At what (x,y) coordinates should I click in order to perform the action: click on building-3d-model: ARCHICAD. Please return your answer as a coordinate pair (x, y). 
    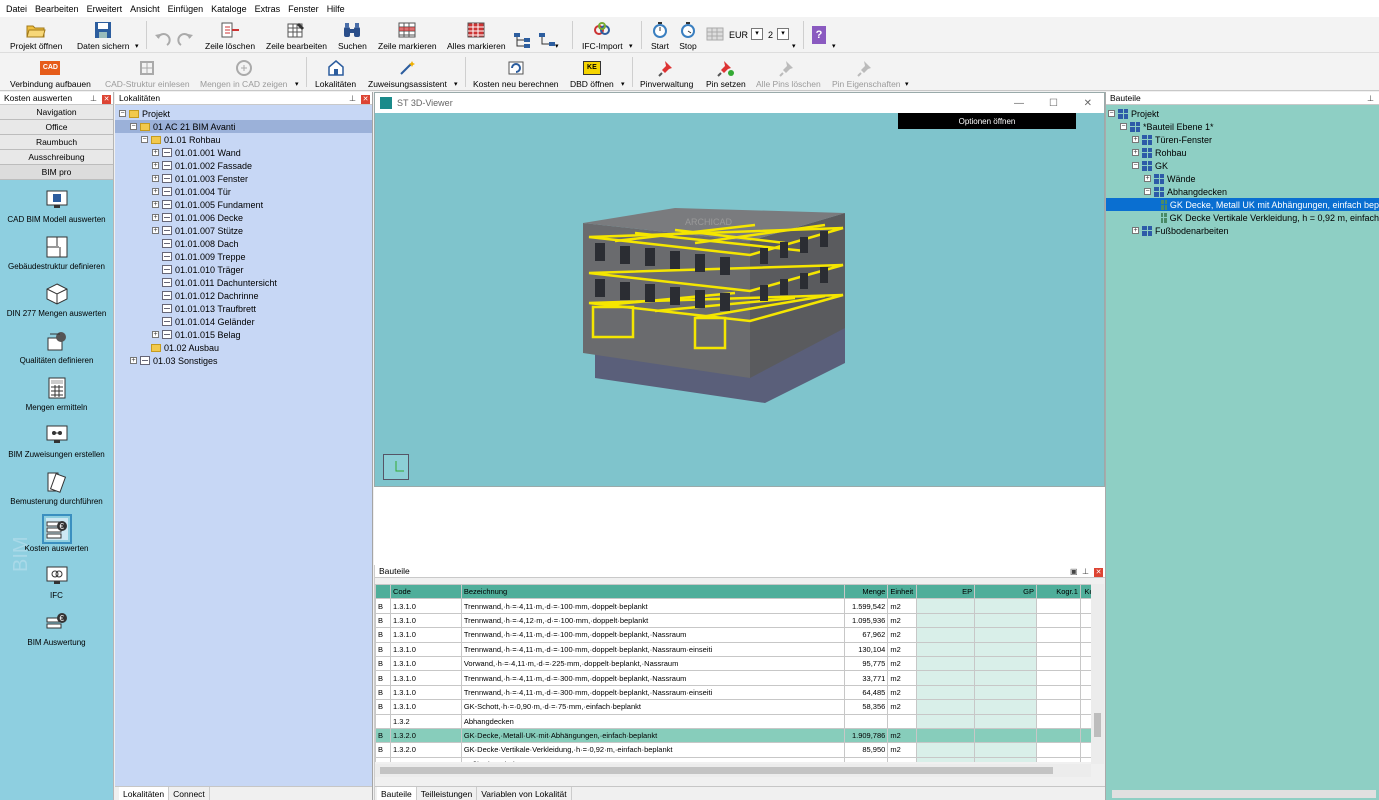
    Looking at the image, I should click on (715, 303).